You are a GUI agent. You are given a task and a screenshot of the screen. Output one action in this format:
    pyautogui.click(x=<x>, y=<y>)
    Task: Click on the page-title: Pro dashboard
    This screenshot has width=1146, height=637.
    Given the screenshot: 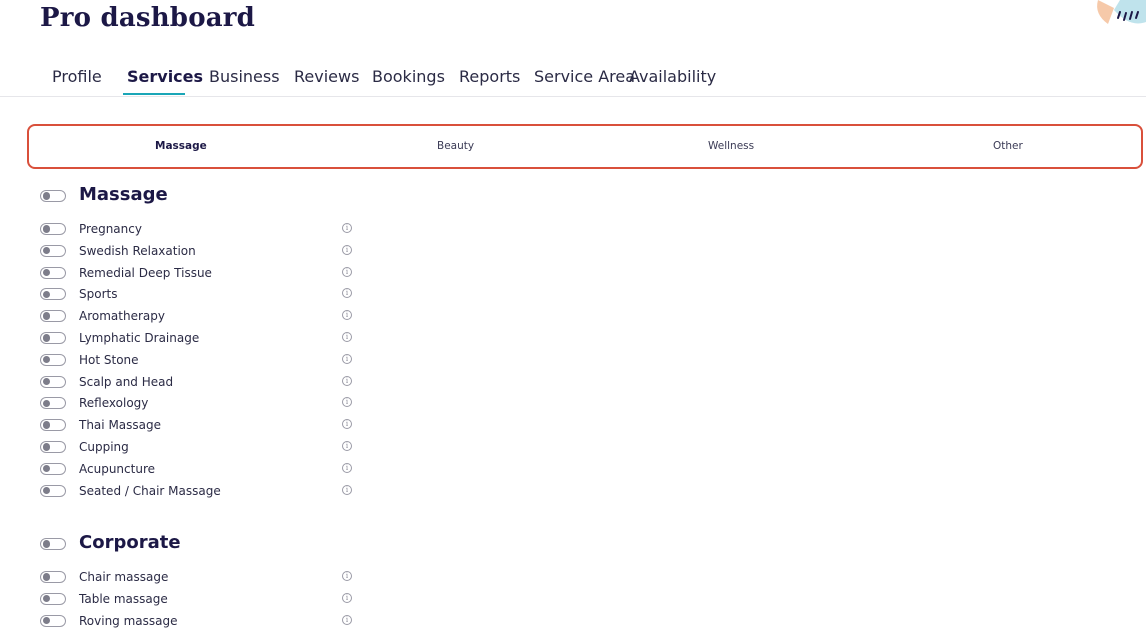 What is the action you would take?
    pyautogui.click(x=148, y=18)
    